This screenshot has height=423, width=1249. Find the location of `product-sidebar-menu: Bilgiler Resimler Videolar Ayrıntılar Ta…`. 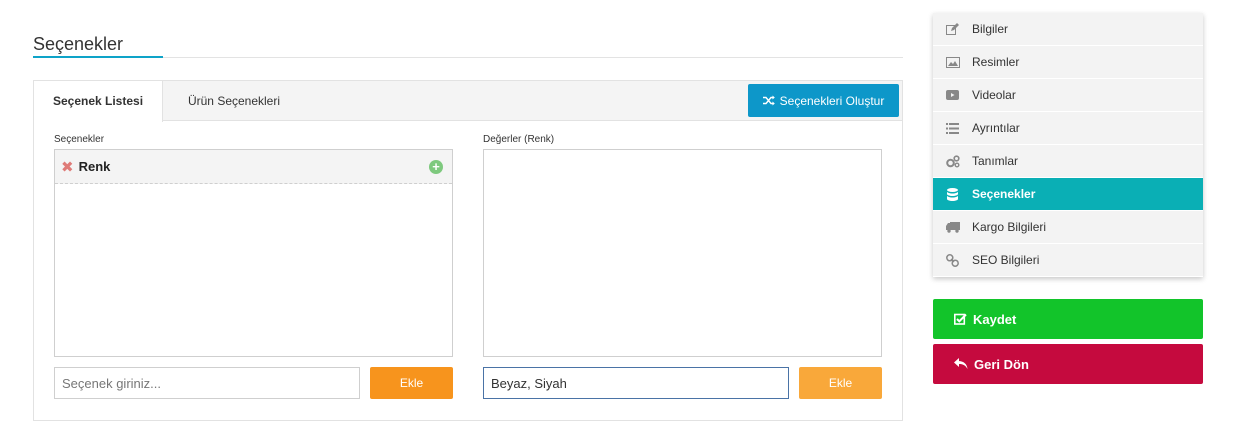

product-sidebar-menu: Bilgiler Resimler Videolar Ayrıntılar Ta… is located at coordinates (1068, 145).